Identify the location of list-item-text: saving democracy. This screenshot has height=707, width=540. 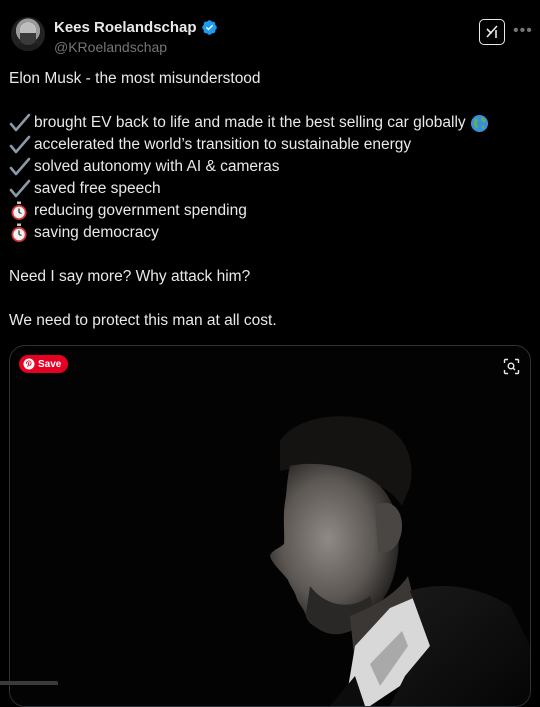
(96, 232).